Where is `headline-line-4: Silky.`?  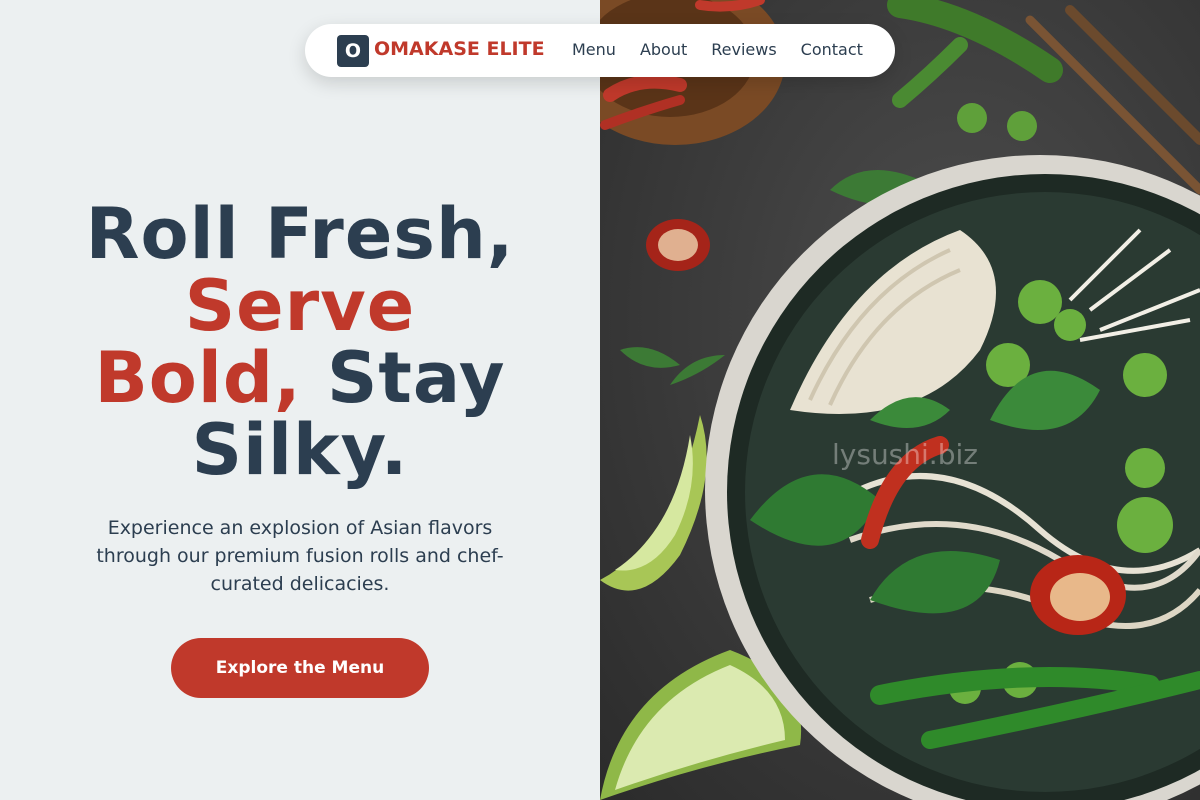 headline-line-4: Silky. is located at coordinates (300, 450).